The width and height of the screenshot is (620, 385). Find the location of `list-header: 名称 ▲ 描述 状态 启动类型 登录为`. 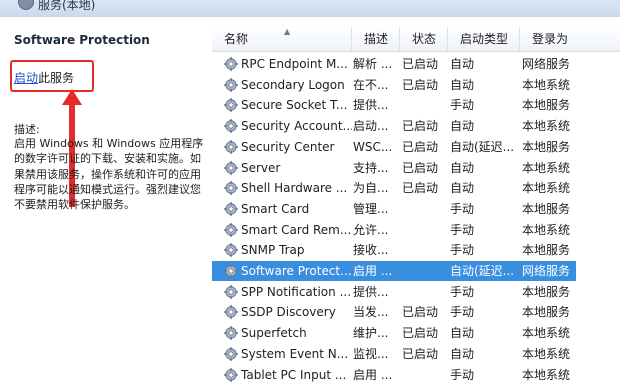

list-header: 名称 ▲ 描述 状态 启动类型 登录为 is located at coordinates (416, 39).